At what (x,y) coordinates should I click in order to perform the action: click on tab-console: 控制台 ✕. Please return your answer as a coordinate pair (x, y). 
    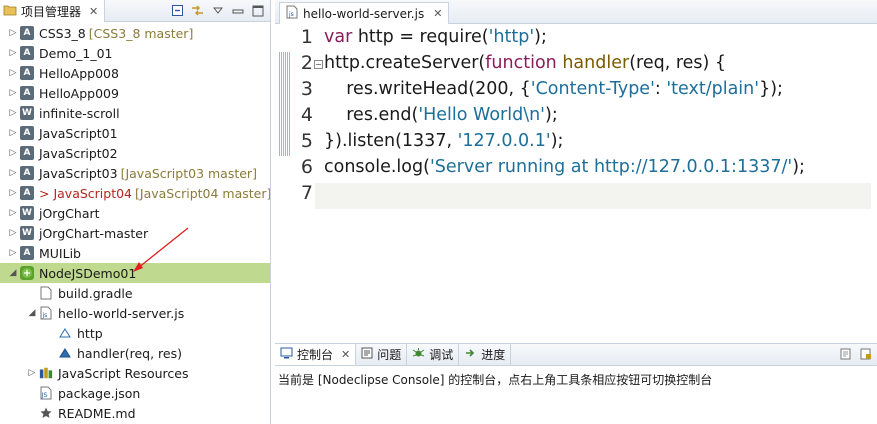
    Looking at the image, I should click on (316, 354).